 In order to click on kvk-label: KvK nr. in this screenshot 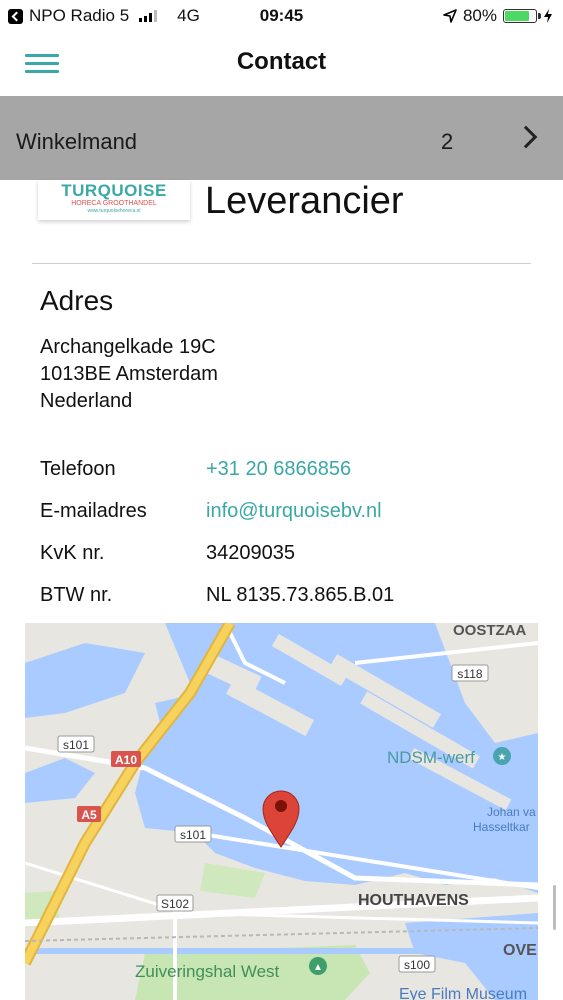, I will do `click(72, 553)`.